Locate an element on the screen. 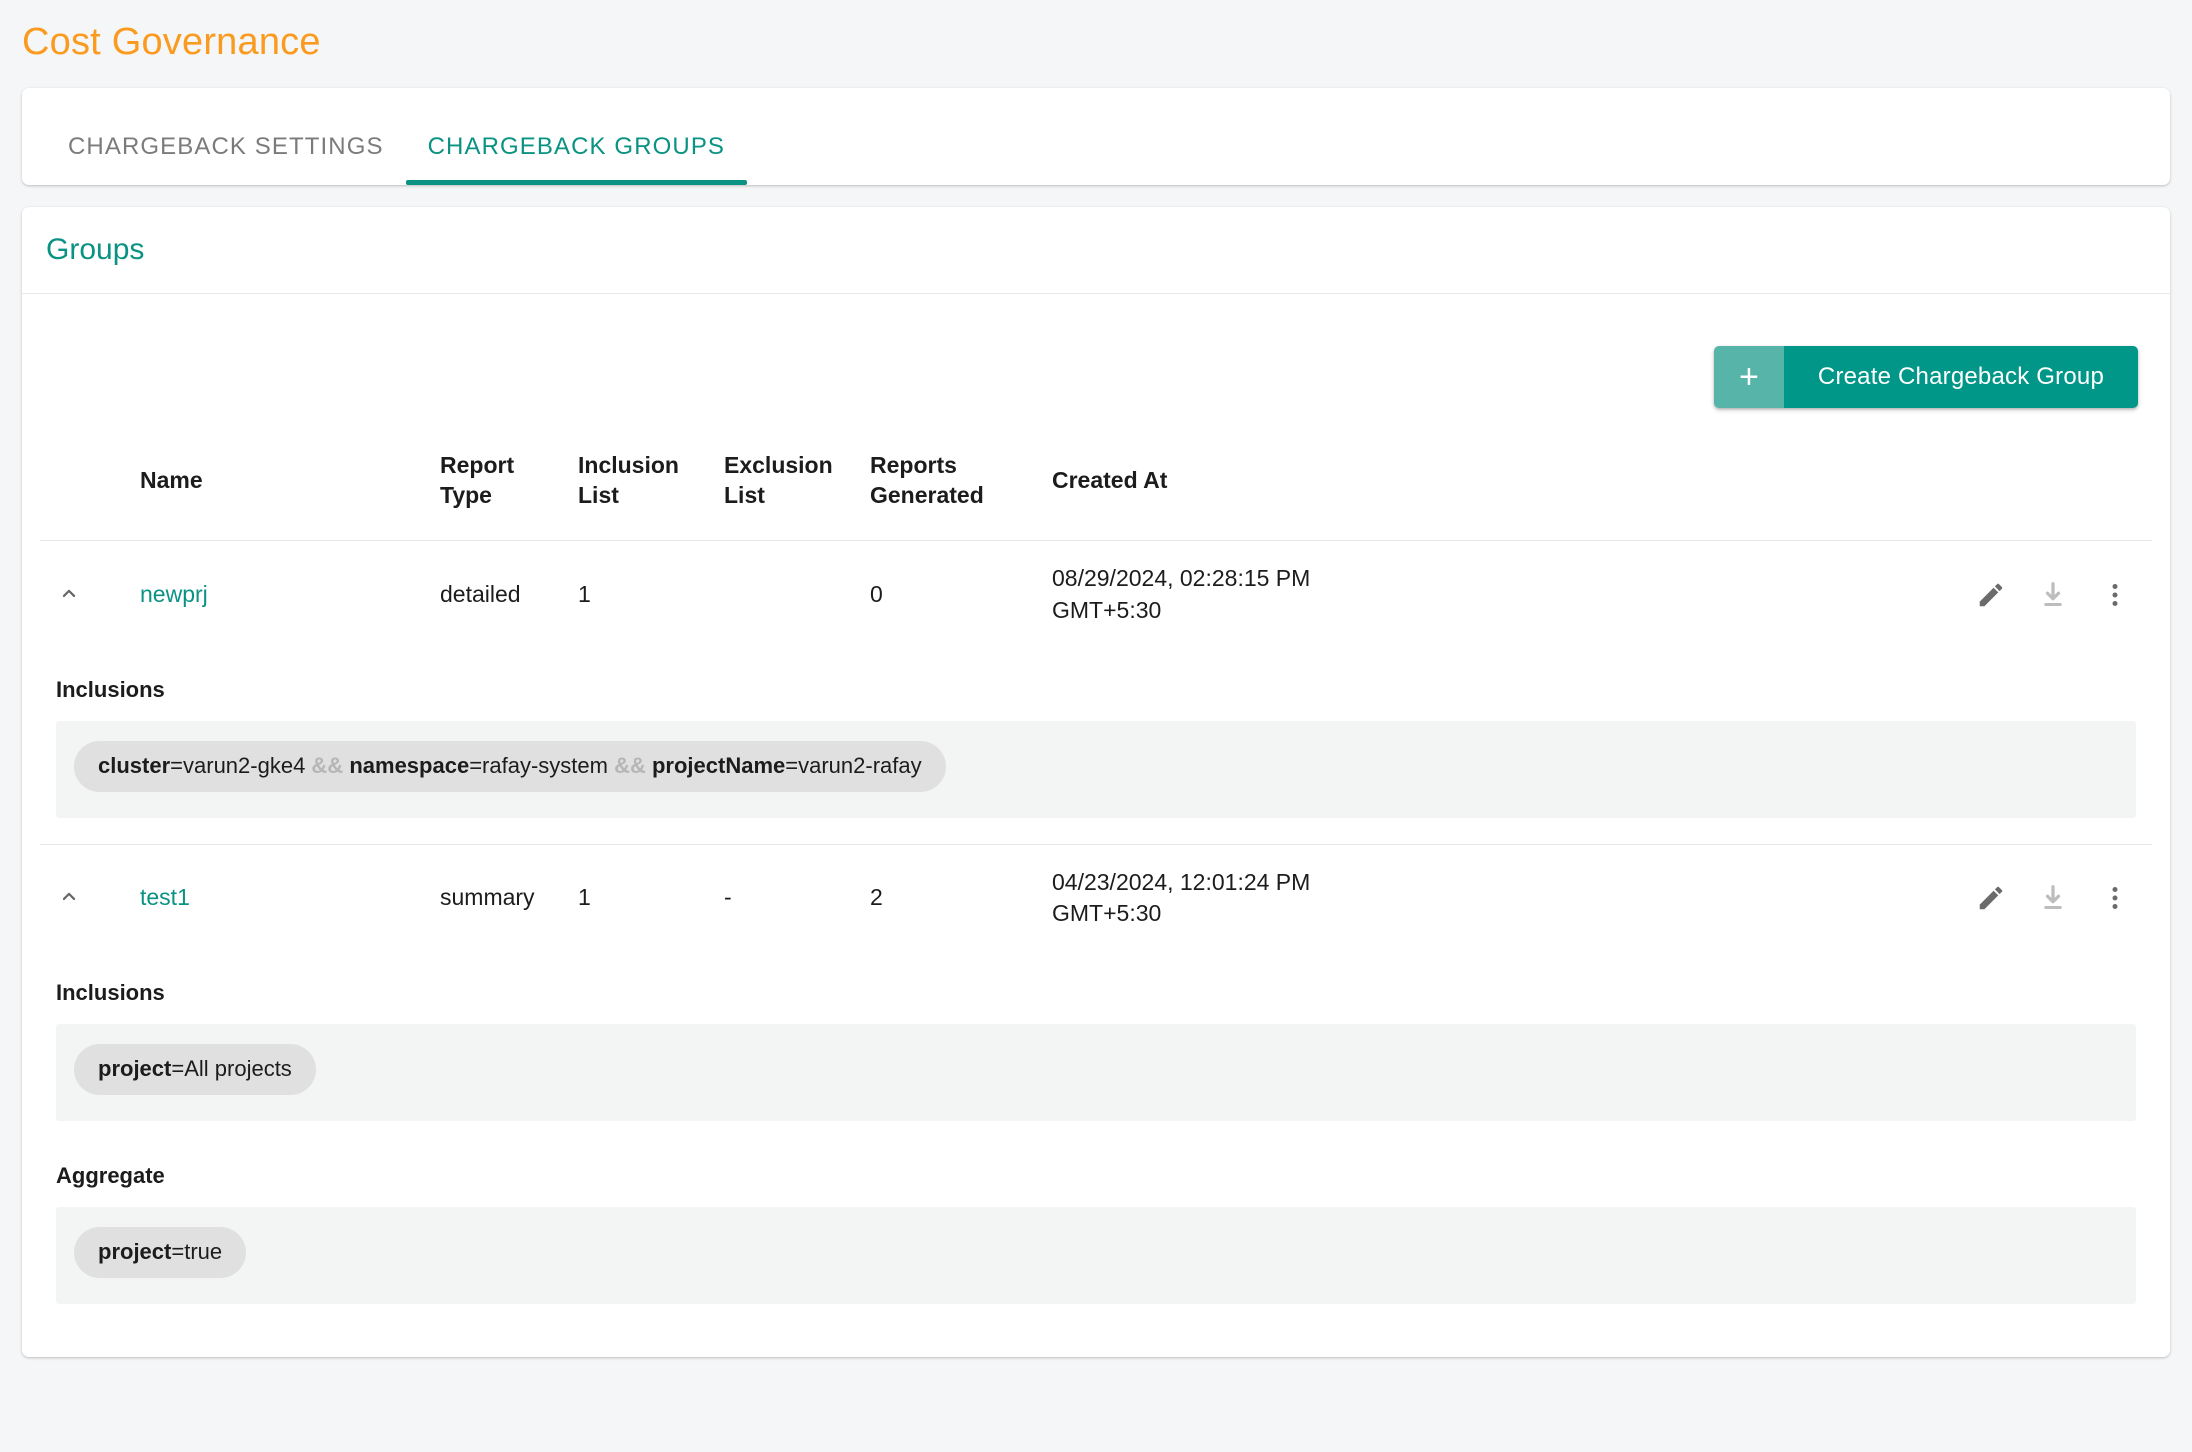 This screenshot has height=1452, width=2192. created-at-datetime: 04/23/2024, 12:01:24 PM is located at coordinates (1181, 881).